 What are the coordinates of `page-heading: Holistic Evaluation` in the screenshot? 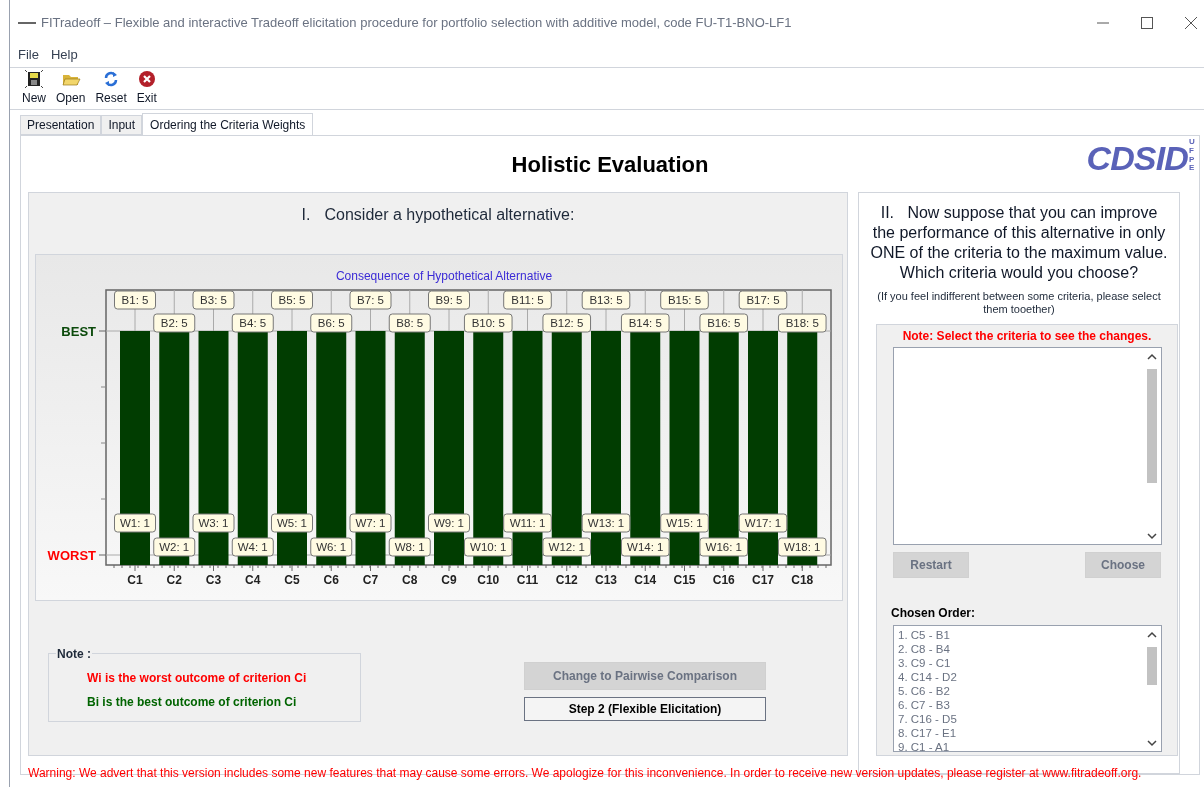 It's located at (610, 164).